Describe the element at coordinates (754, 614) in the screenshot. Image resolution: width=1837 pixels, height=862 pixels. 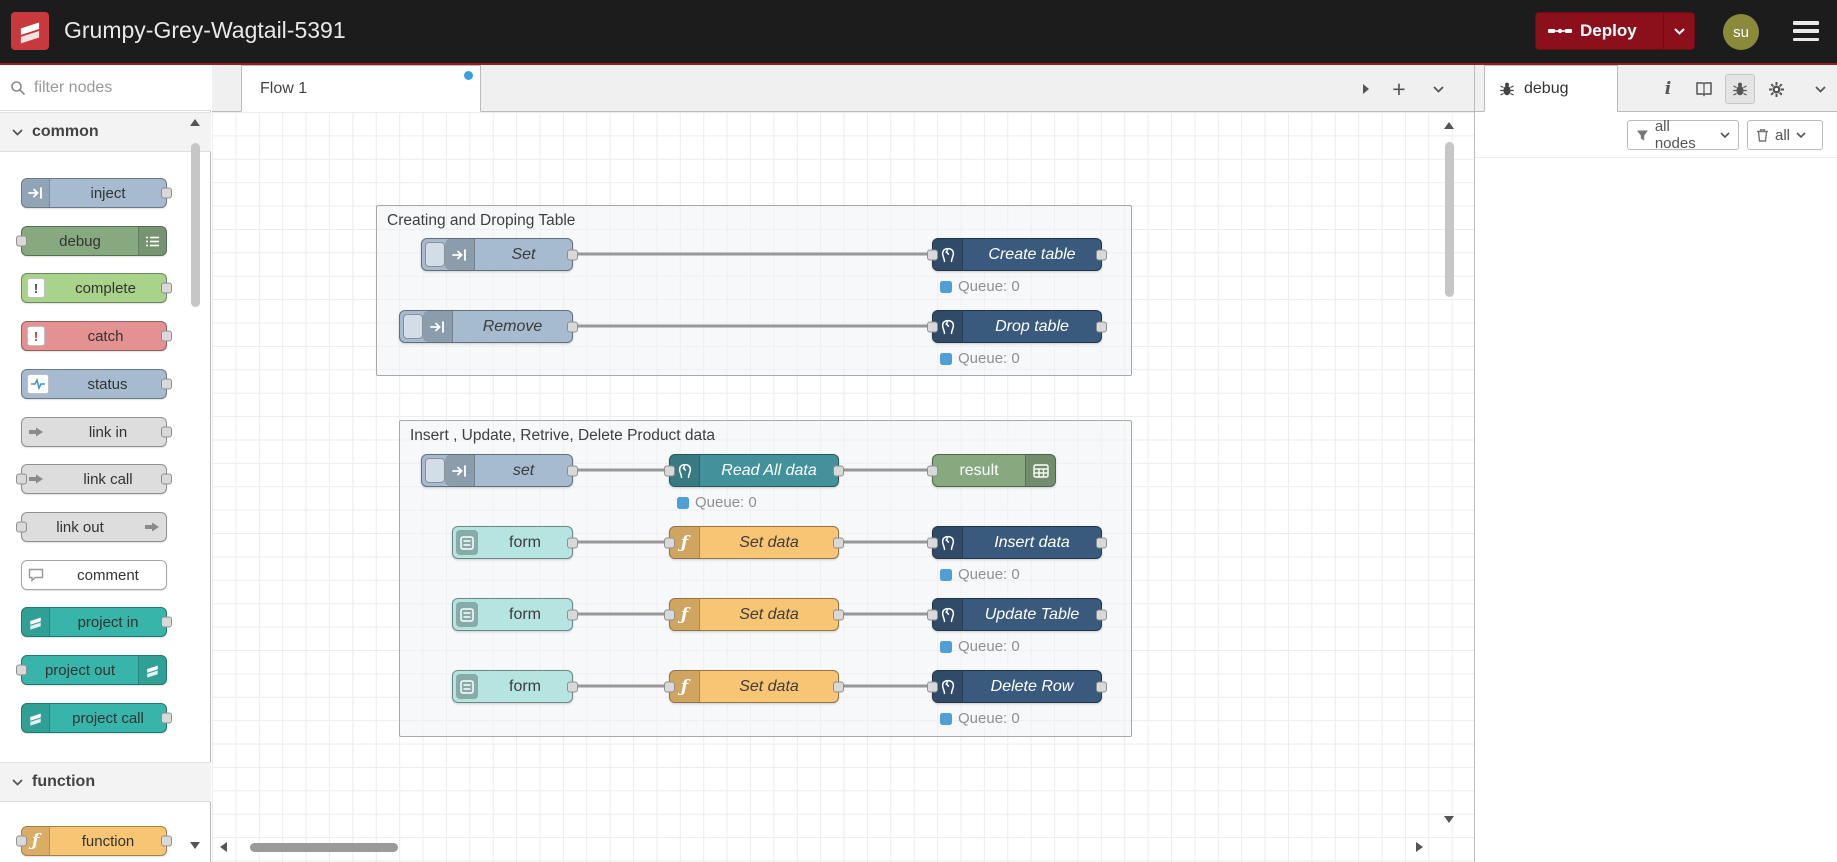
I see `node-function-set-data-2: ƒ Set data` at that location.